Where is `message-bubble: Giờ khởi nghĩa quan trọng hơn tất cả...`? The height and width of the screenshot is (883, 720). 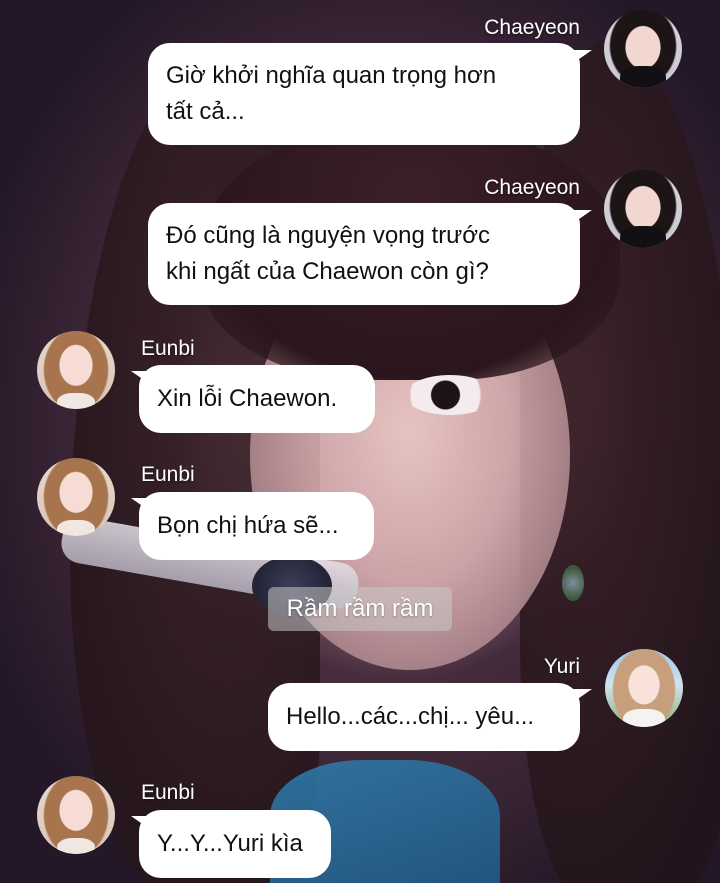 message-bubble: Giờ khởi nghĩa quan trọng hơn tất cả... is located at coordinates (364, 94).